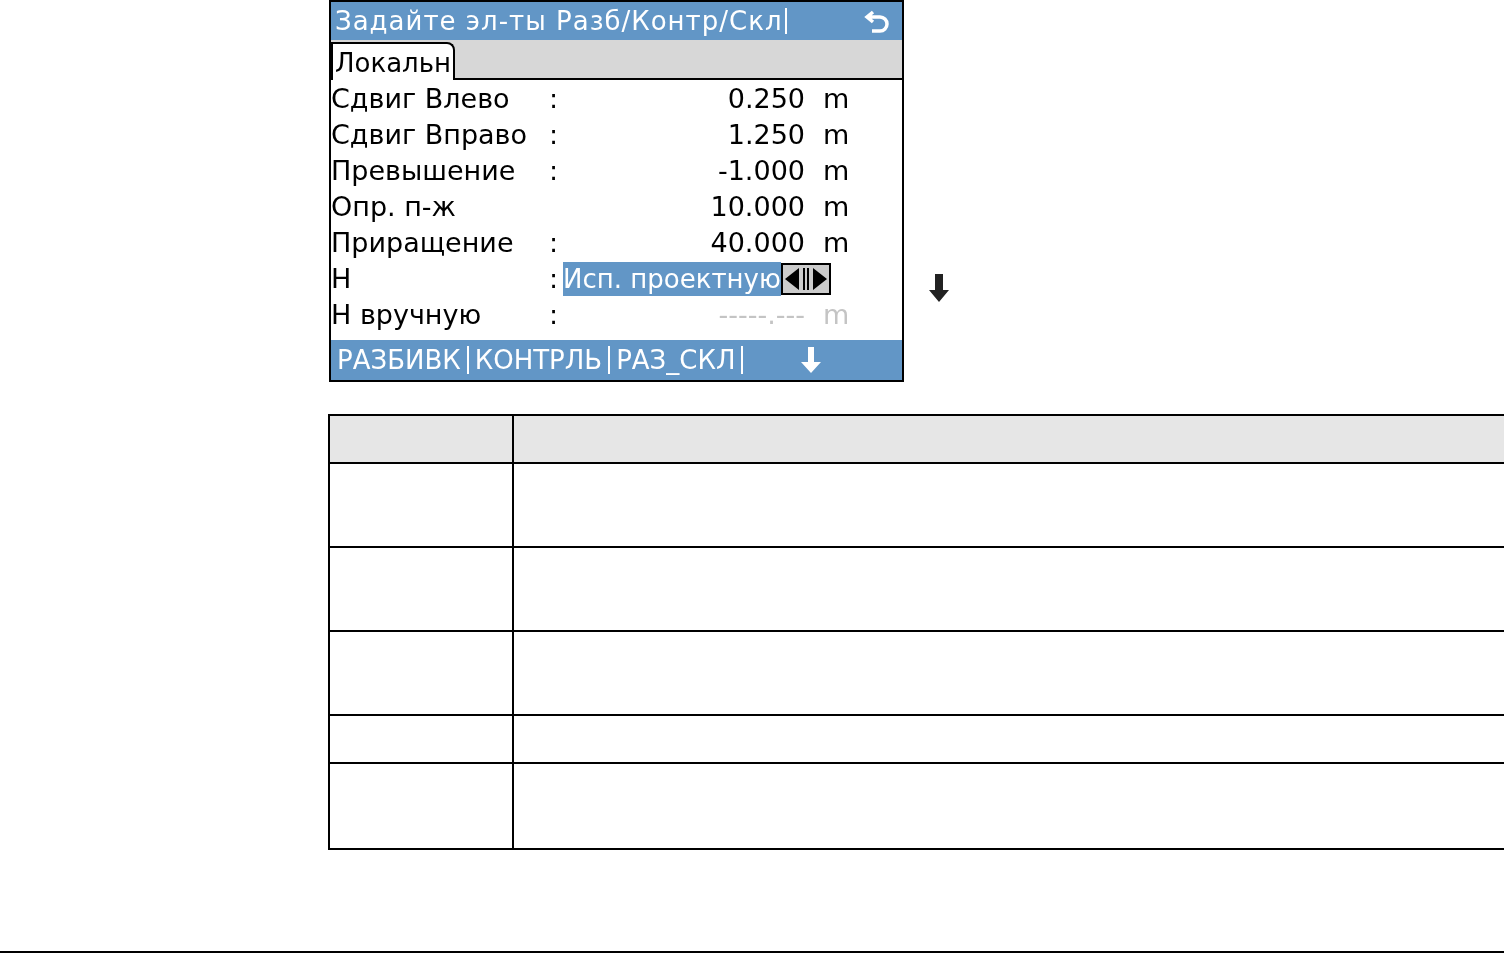  Describe the element at coordinates (559, 21) in the screenshot. I see `screen-title: Задайте эл-ты Разб/Контр/Скл` at that location.